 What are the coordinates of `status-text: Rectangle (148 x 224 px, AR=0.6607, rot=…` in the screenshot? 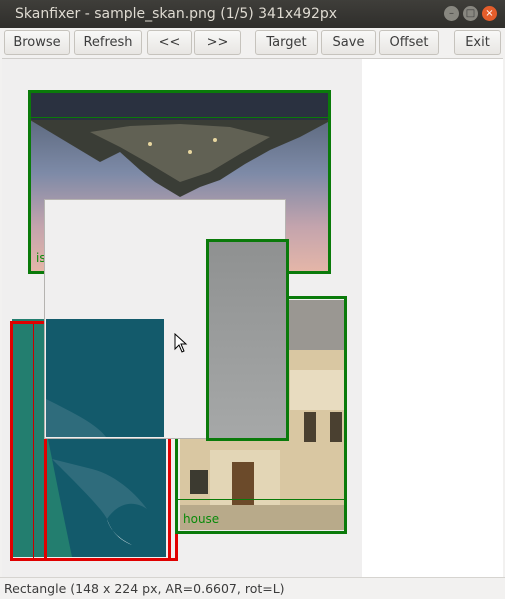 It's located at (144, 588).